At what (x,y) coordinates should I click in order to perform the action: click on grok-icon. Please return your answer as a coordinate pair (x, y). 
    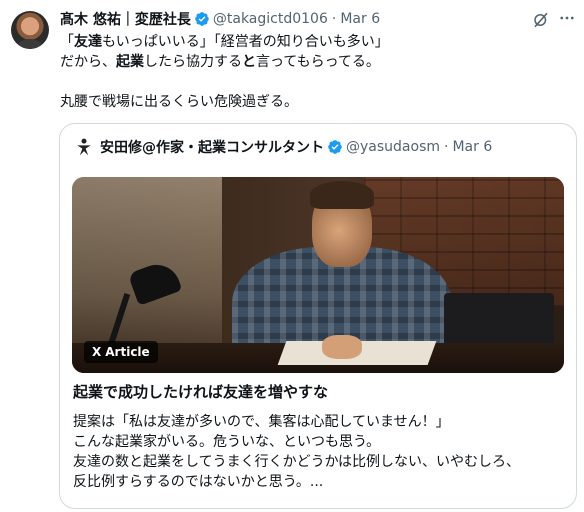
    Looking at the image, I should click on (541, 20).